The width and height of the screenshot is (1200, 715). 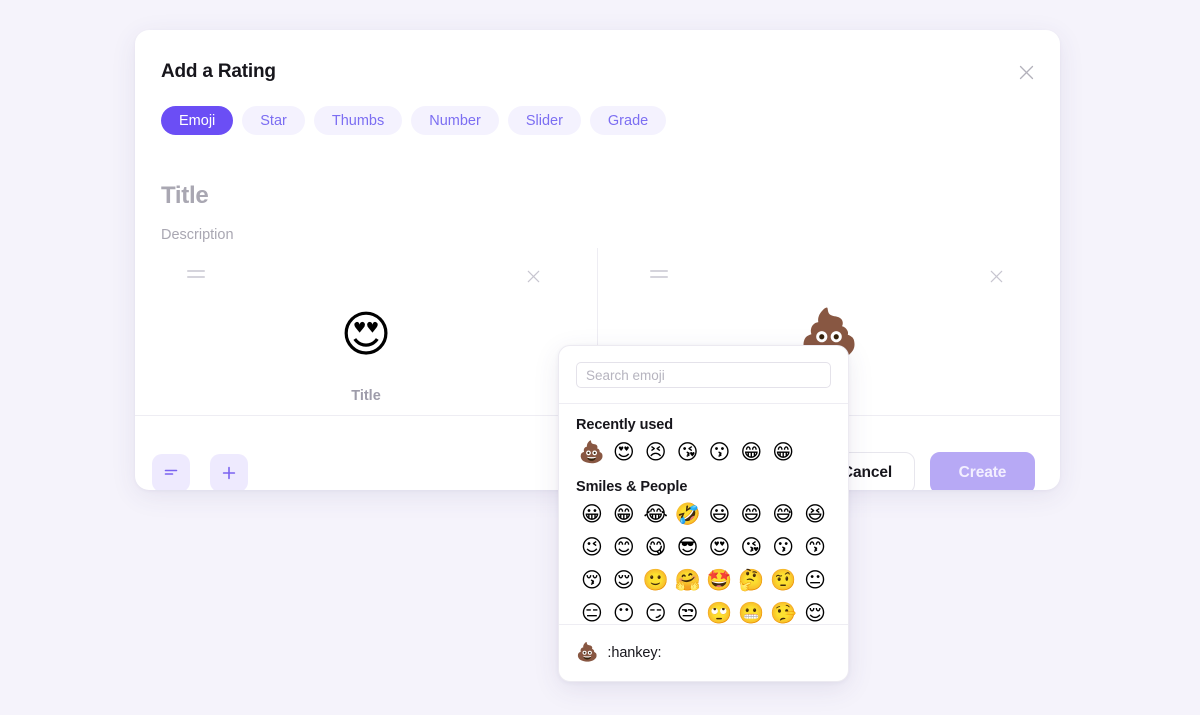 What do you see at coordinates (185, 196) in the screenshot?
I see `rating-title-input: Title` at bounding box center [185, 196].